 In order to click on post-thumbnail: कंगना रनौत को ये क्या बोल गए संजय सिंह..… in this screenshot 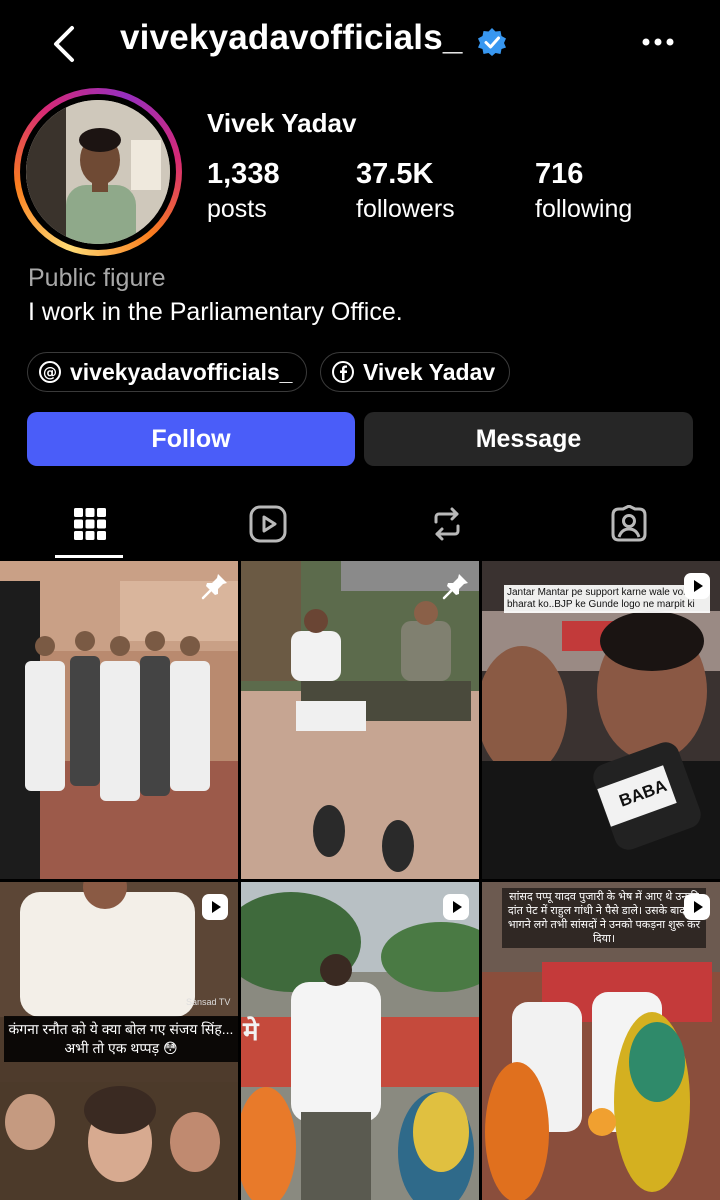, I will do `click(119, 1041)`.